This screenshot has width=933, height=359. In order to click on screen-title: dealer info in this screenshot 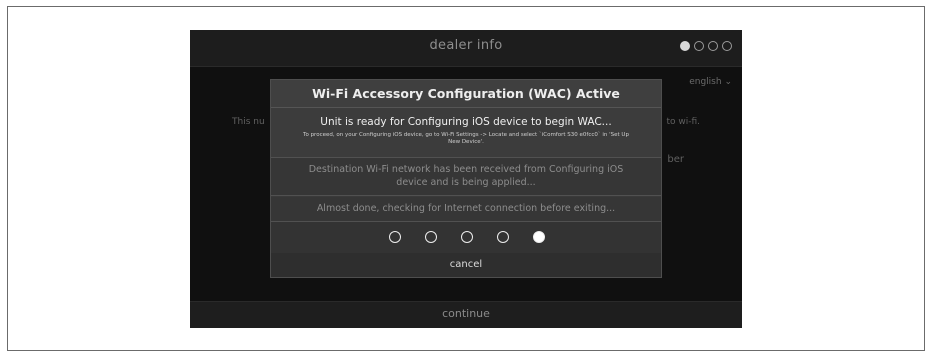, I will do `click(466, 45)`.